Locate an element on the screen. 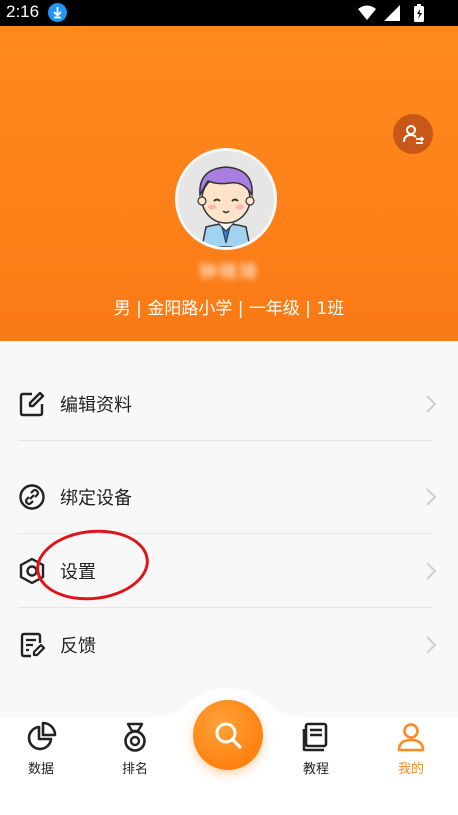 The height and width of the screenshot is (815, 458). nav-item-tutorial: 教程 is located at coordinates (316, 748).